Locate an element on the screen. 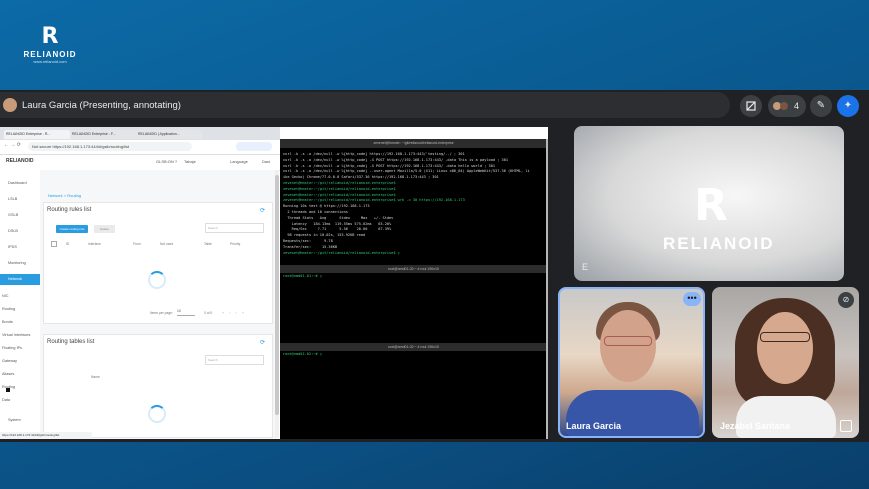 This screenshot has height=489, width=869. delete-button: Delete is located at coordinates (104, 229).